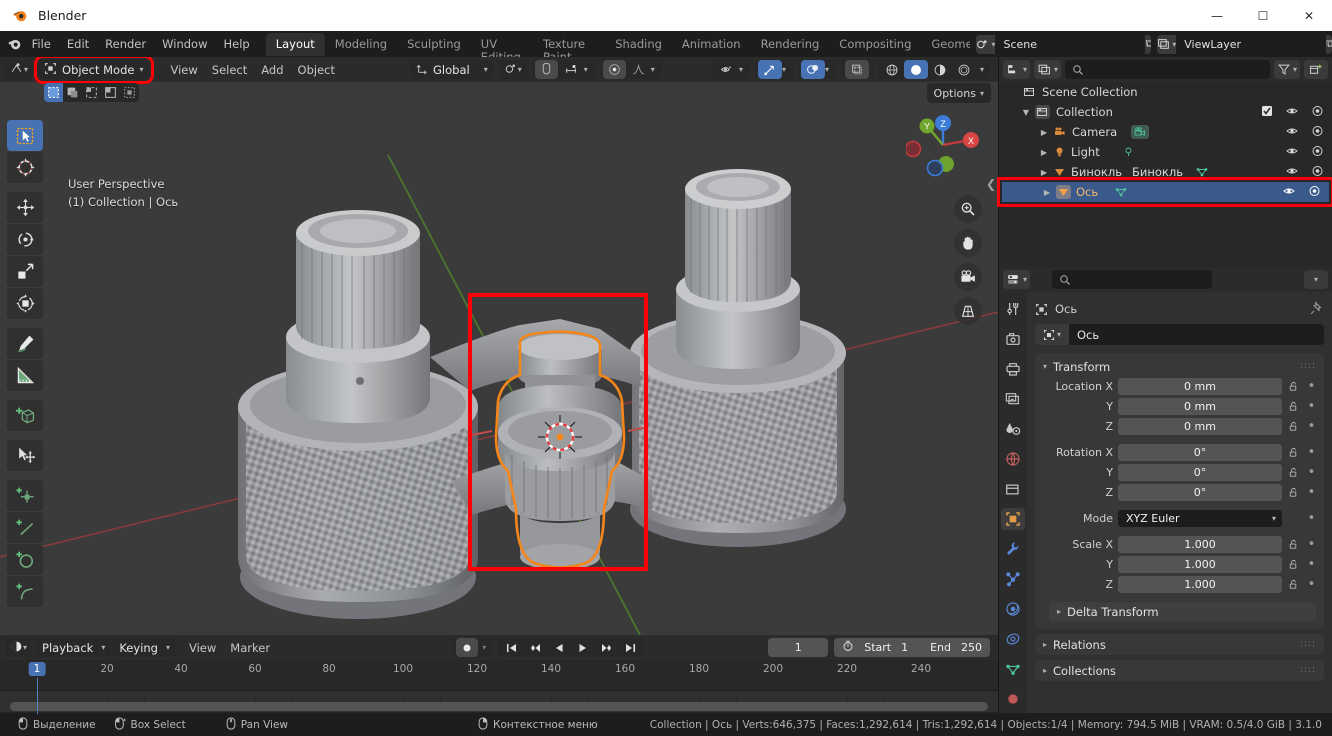 The width and height of the screenshot is (1332, 736). What do you see at coordinates (1070, 44) in the screenshot?
I see `scene-name: Scene` at bounding box center [1070, 44].